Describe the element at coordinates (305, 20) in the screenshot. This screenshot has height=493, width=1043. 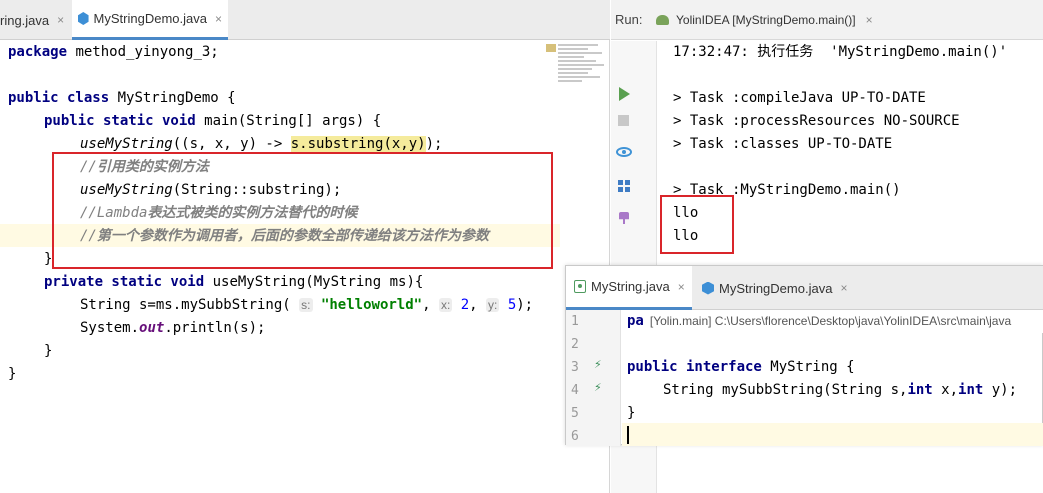
I see `left-editor-tab-bar: ring.java × MyStringDemo.java ×` at that location.